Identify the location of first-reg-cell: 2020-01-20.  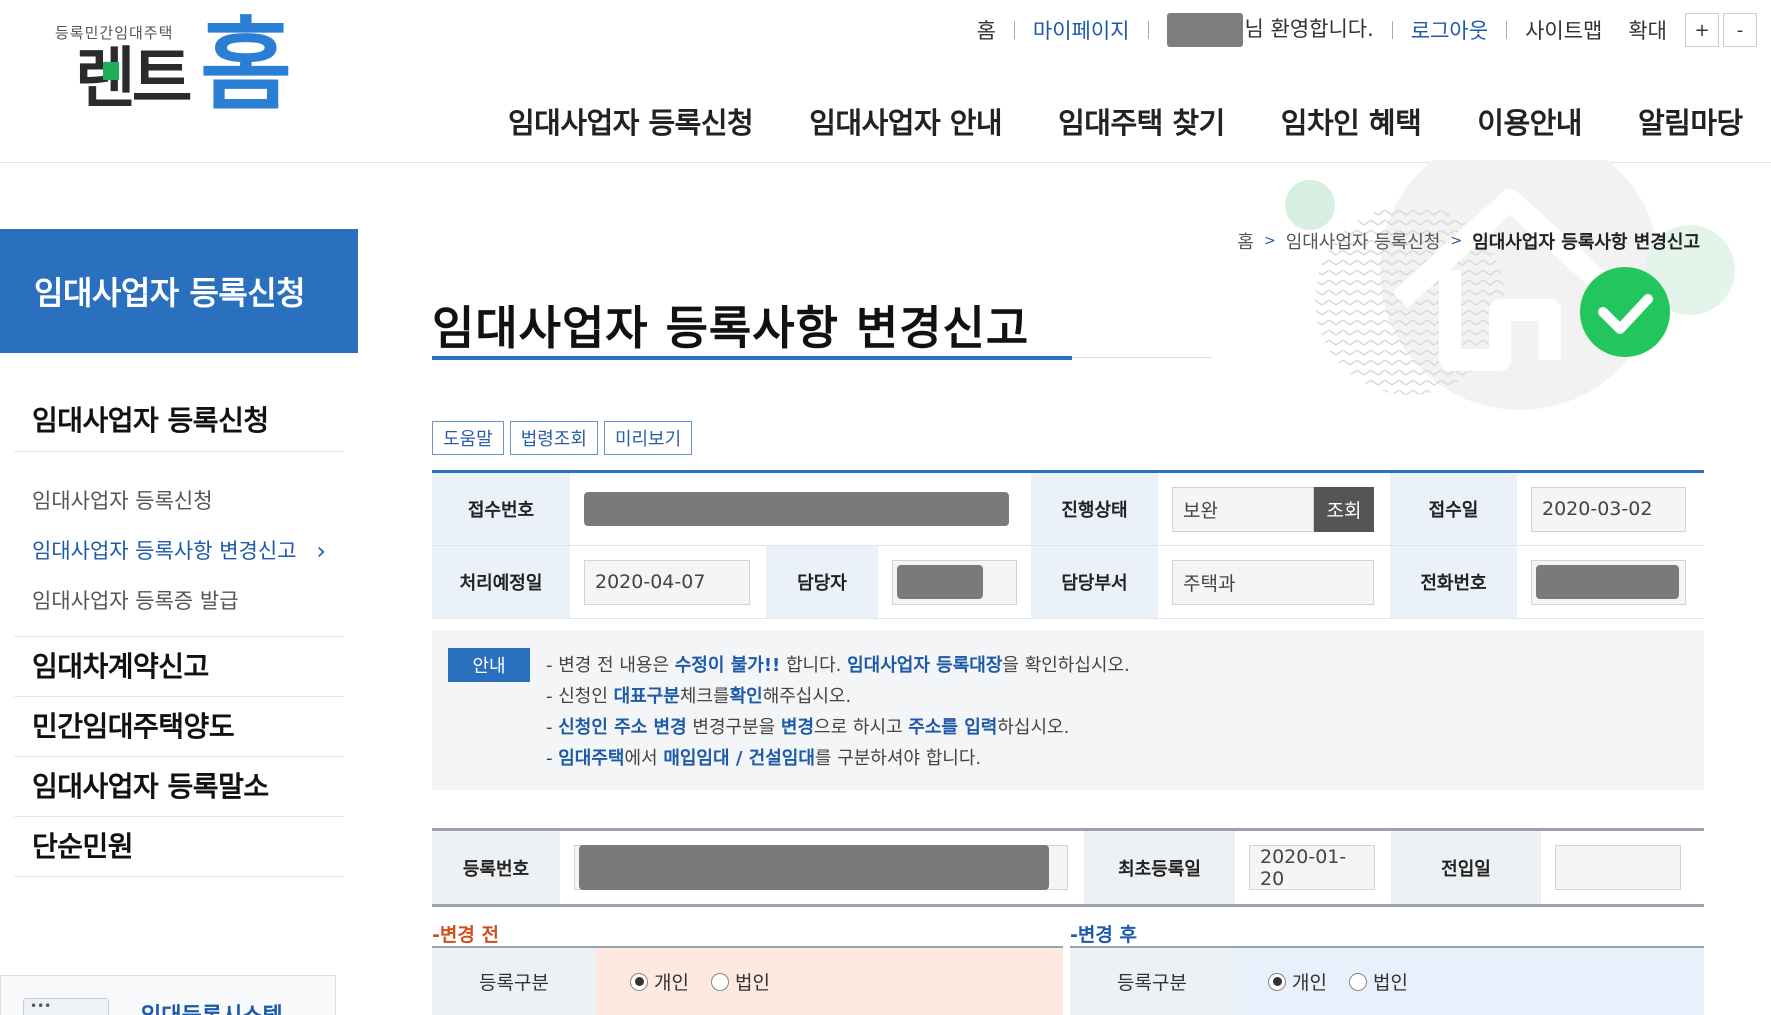
(1313, 867).